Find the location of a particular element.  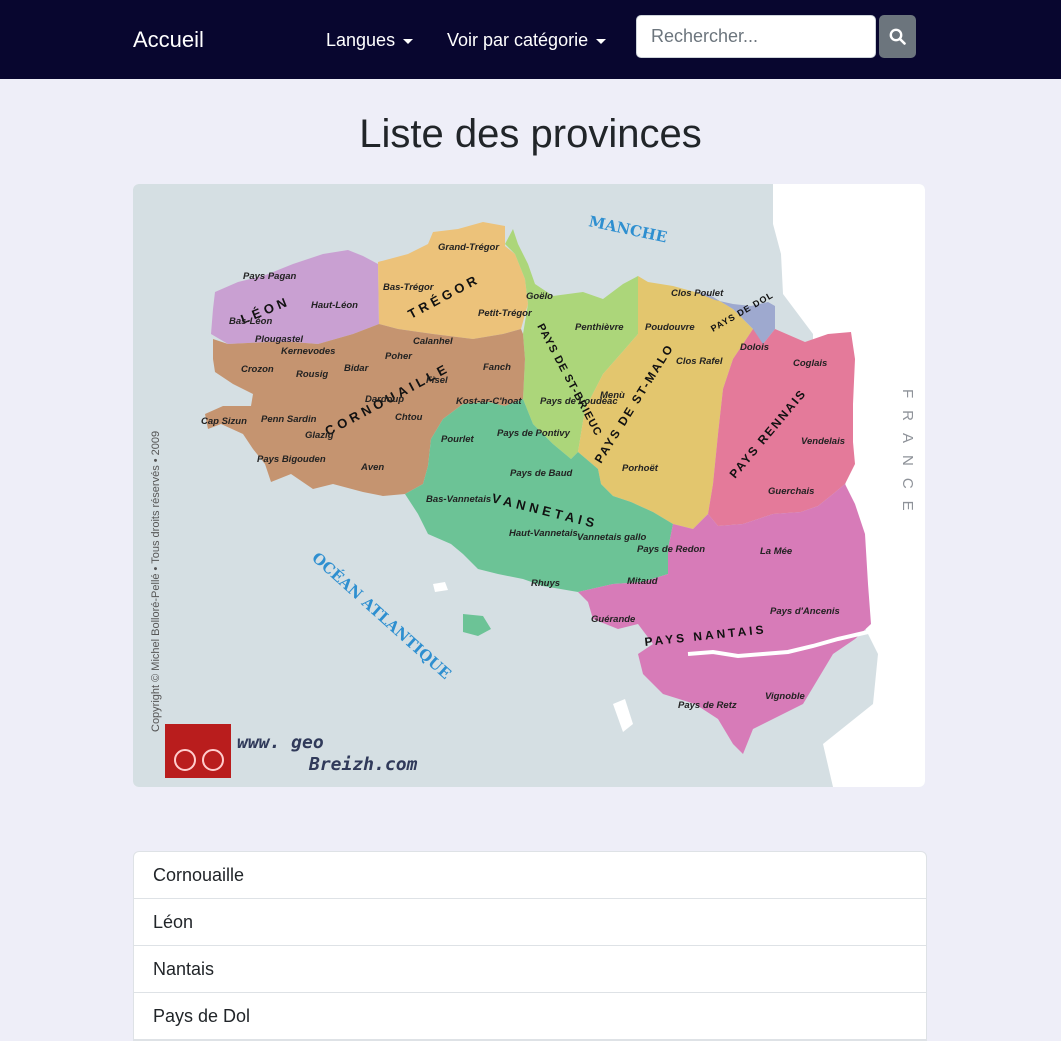

place-fisel: Fisel is located at coordinates (437, 380).